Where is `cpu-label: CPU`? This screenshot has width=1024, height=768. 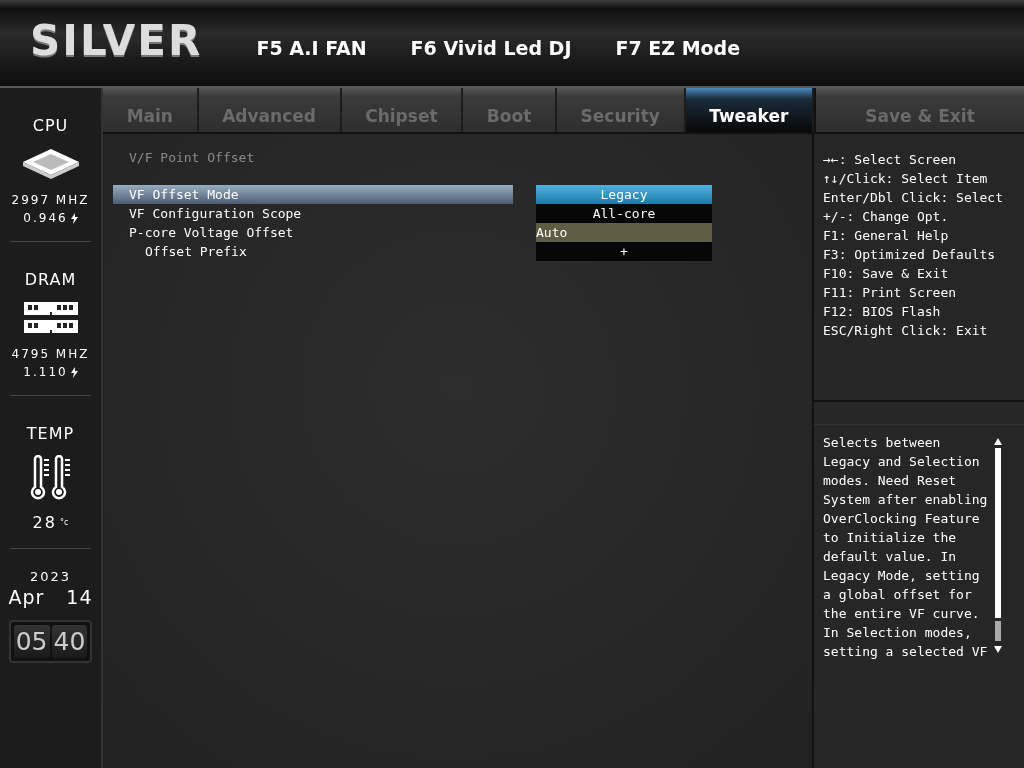 cpu-label: CPU is located at coordinates (50, 125).